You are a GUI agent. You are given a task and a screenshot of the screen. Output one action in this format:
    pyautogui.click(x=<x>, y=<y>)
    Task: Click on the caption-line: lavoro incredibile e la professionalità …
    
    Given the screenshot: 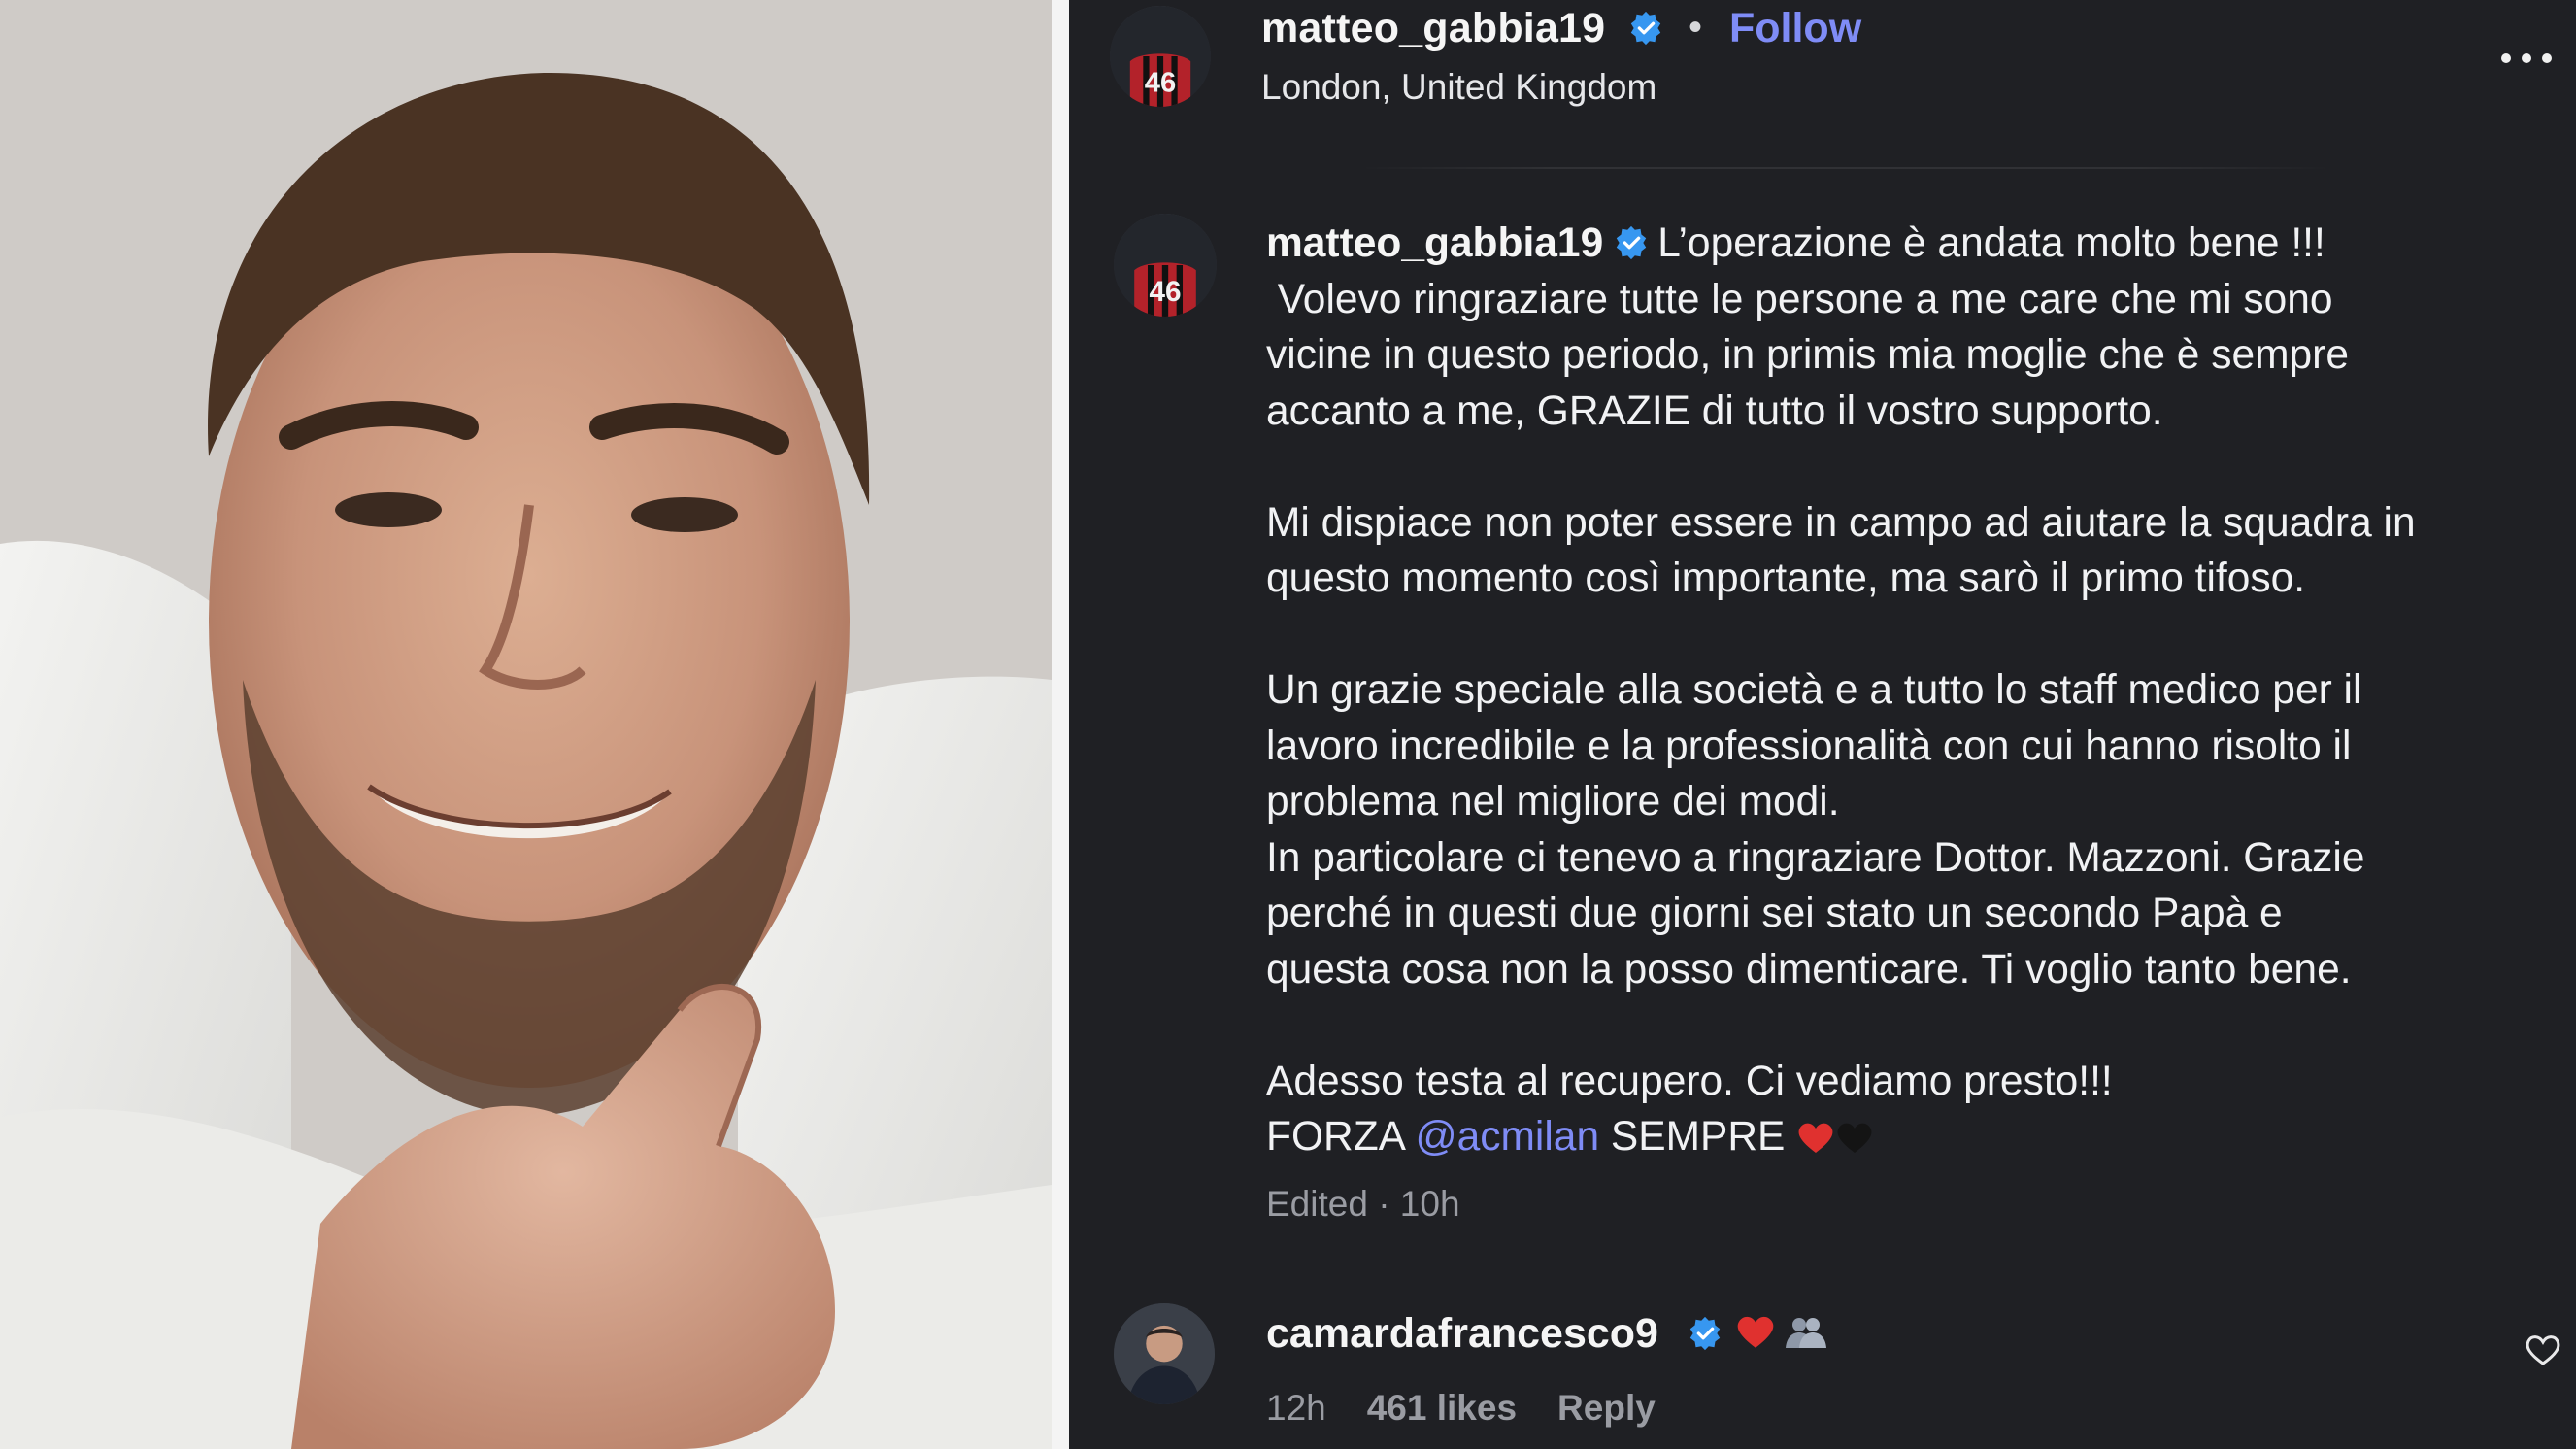 What is the action you would take?
    pyautogui.click(x=1809, y=746)
    